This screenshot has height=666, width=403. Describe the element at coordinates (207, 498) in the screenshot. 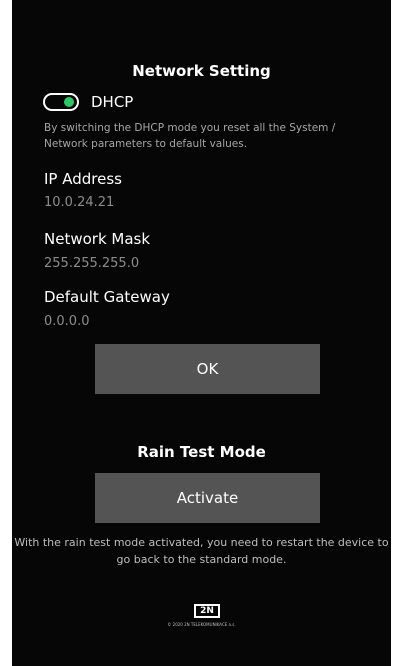

I see `activate-button: Activate` at that location.